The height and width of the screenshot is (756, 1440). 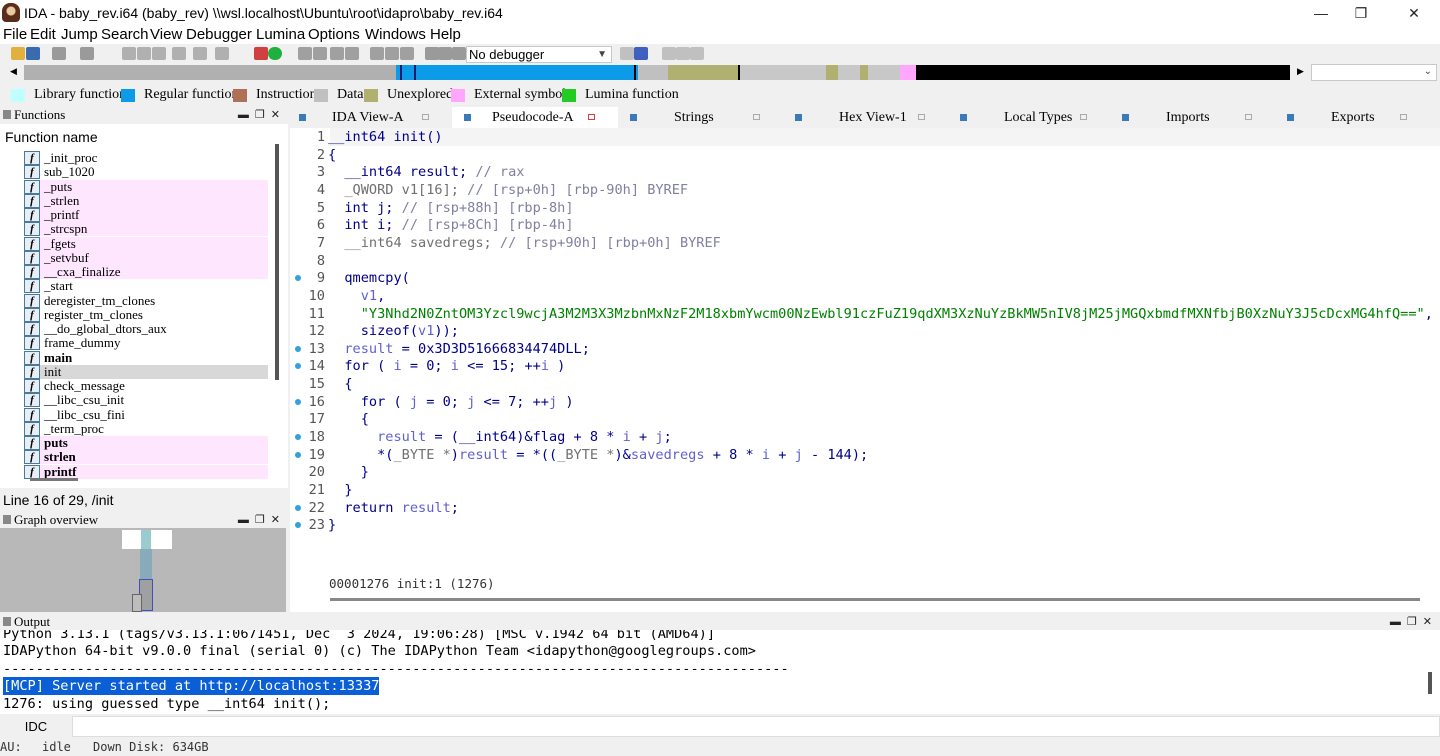 What do you see at coordinates (392, 53) in the screenshot?
I see `strings-icon` at bounding box center [392, 53].